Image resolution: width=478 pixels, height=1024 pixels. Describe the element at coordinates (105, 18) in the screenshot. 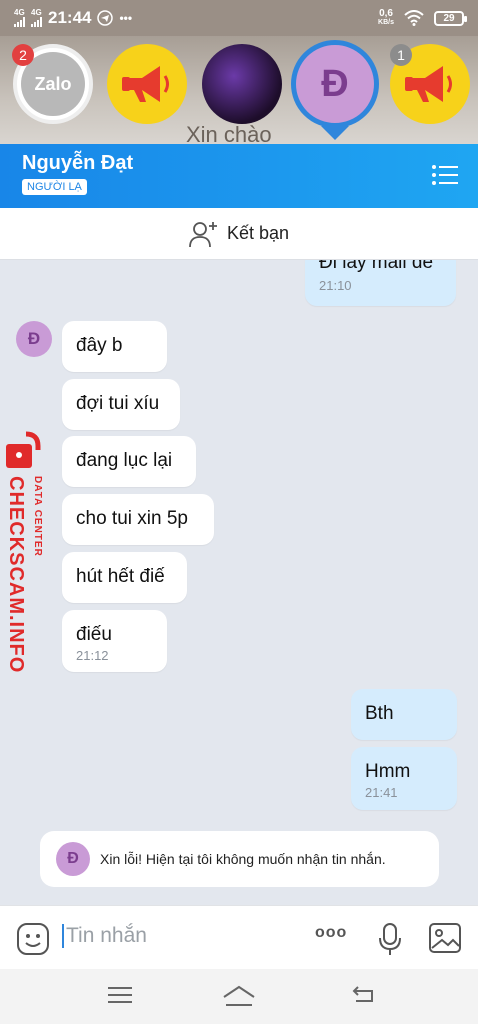

I see `telegram-icon` at that location.